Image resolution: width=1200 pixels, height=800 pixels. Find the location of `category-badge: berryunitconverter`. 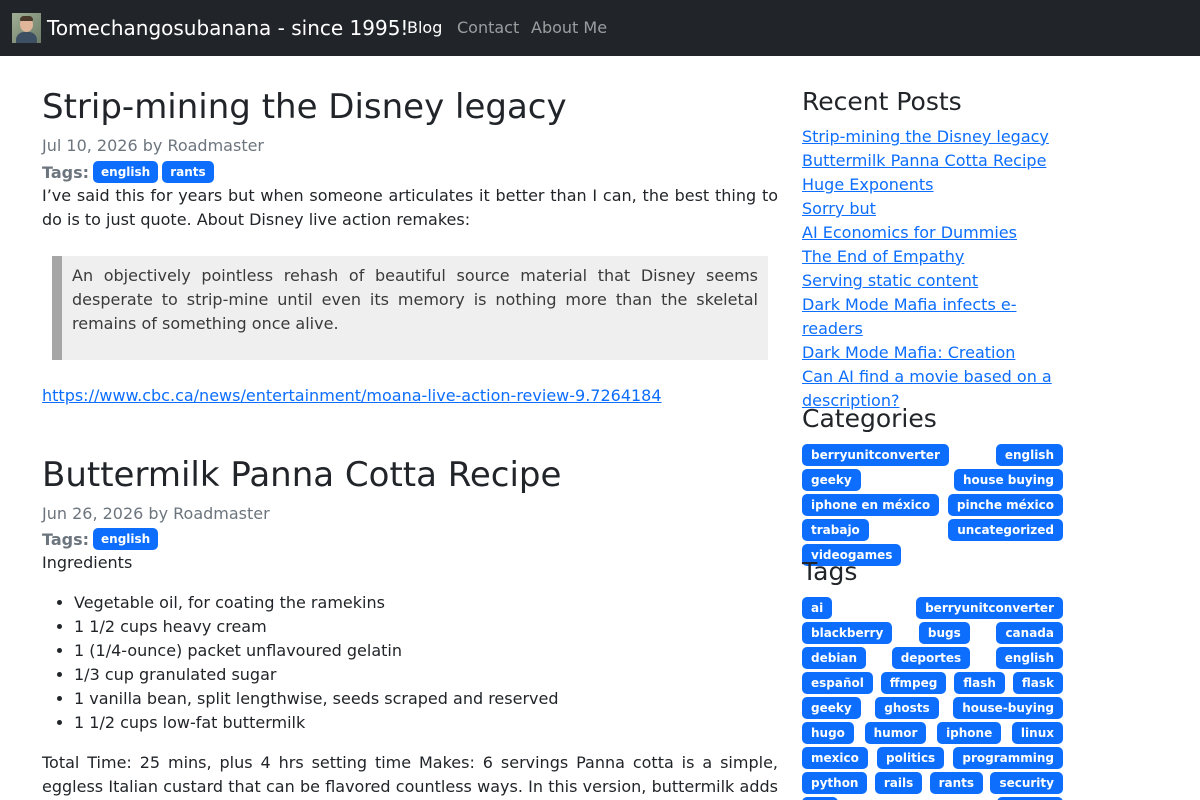

category-badge: berryunitconverter is located at coordinates (875, 455).